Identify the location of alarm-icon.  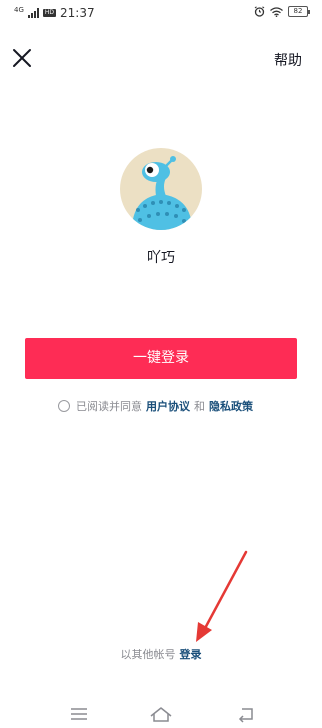
(259, 11).